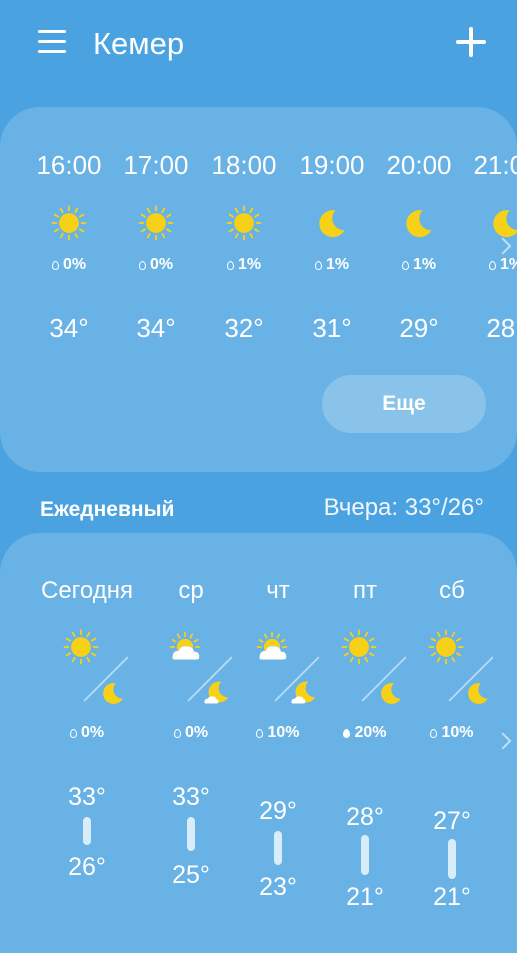 The height and width of the screenshot is (953, 517). I want to click on hour-time: 20:00, so click(419, 165).